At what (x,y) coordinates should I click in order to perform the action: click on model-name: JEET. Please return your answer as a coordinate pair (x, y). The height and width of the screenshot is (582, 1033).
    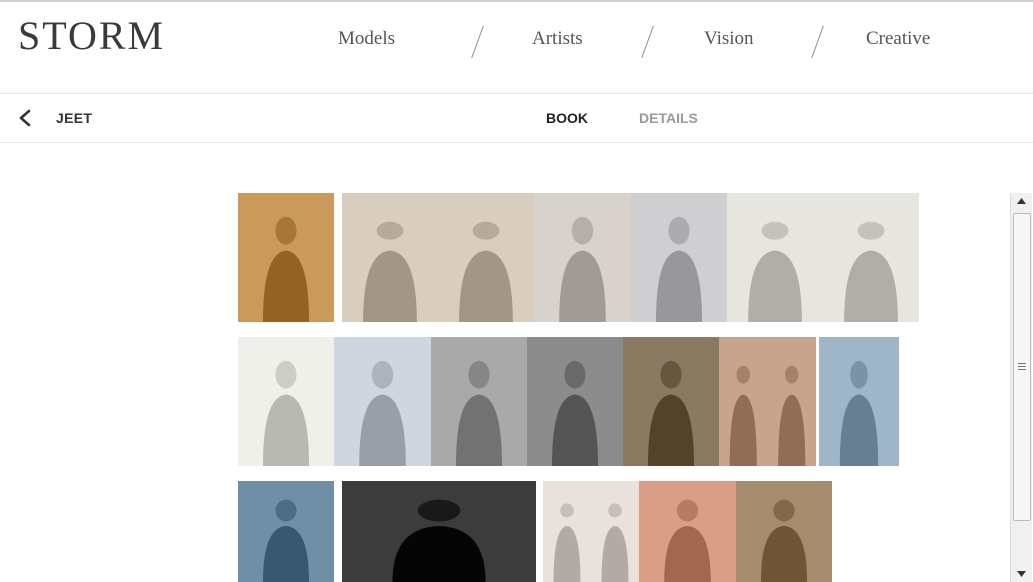
    Looking at the image, I should click on (74, 118).